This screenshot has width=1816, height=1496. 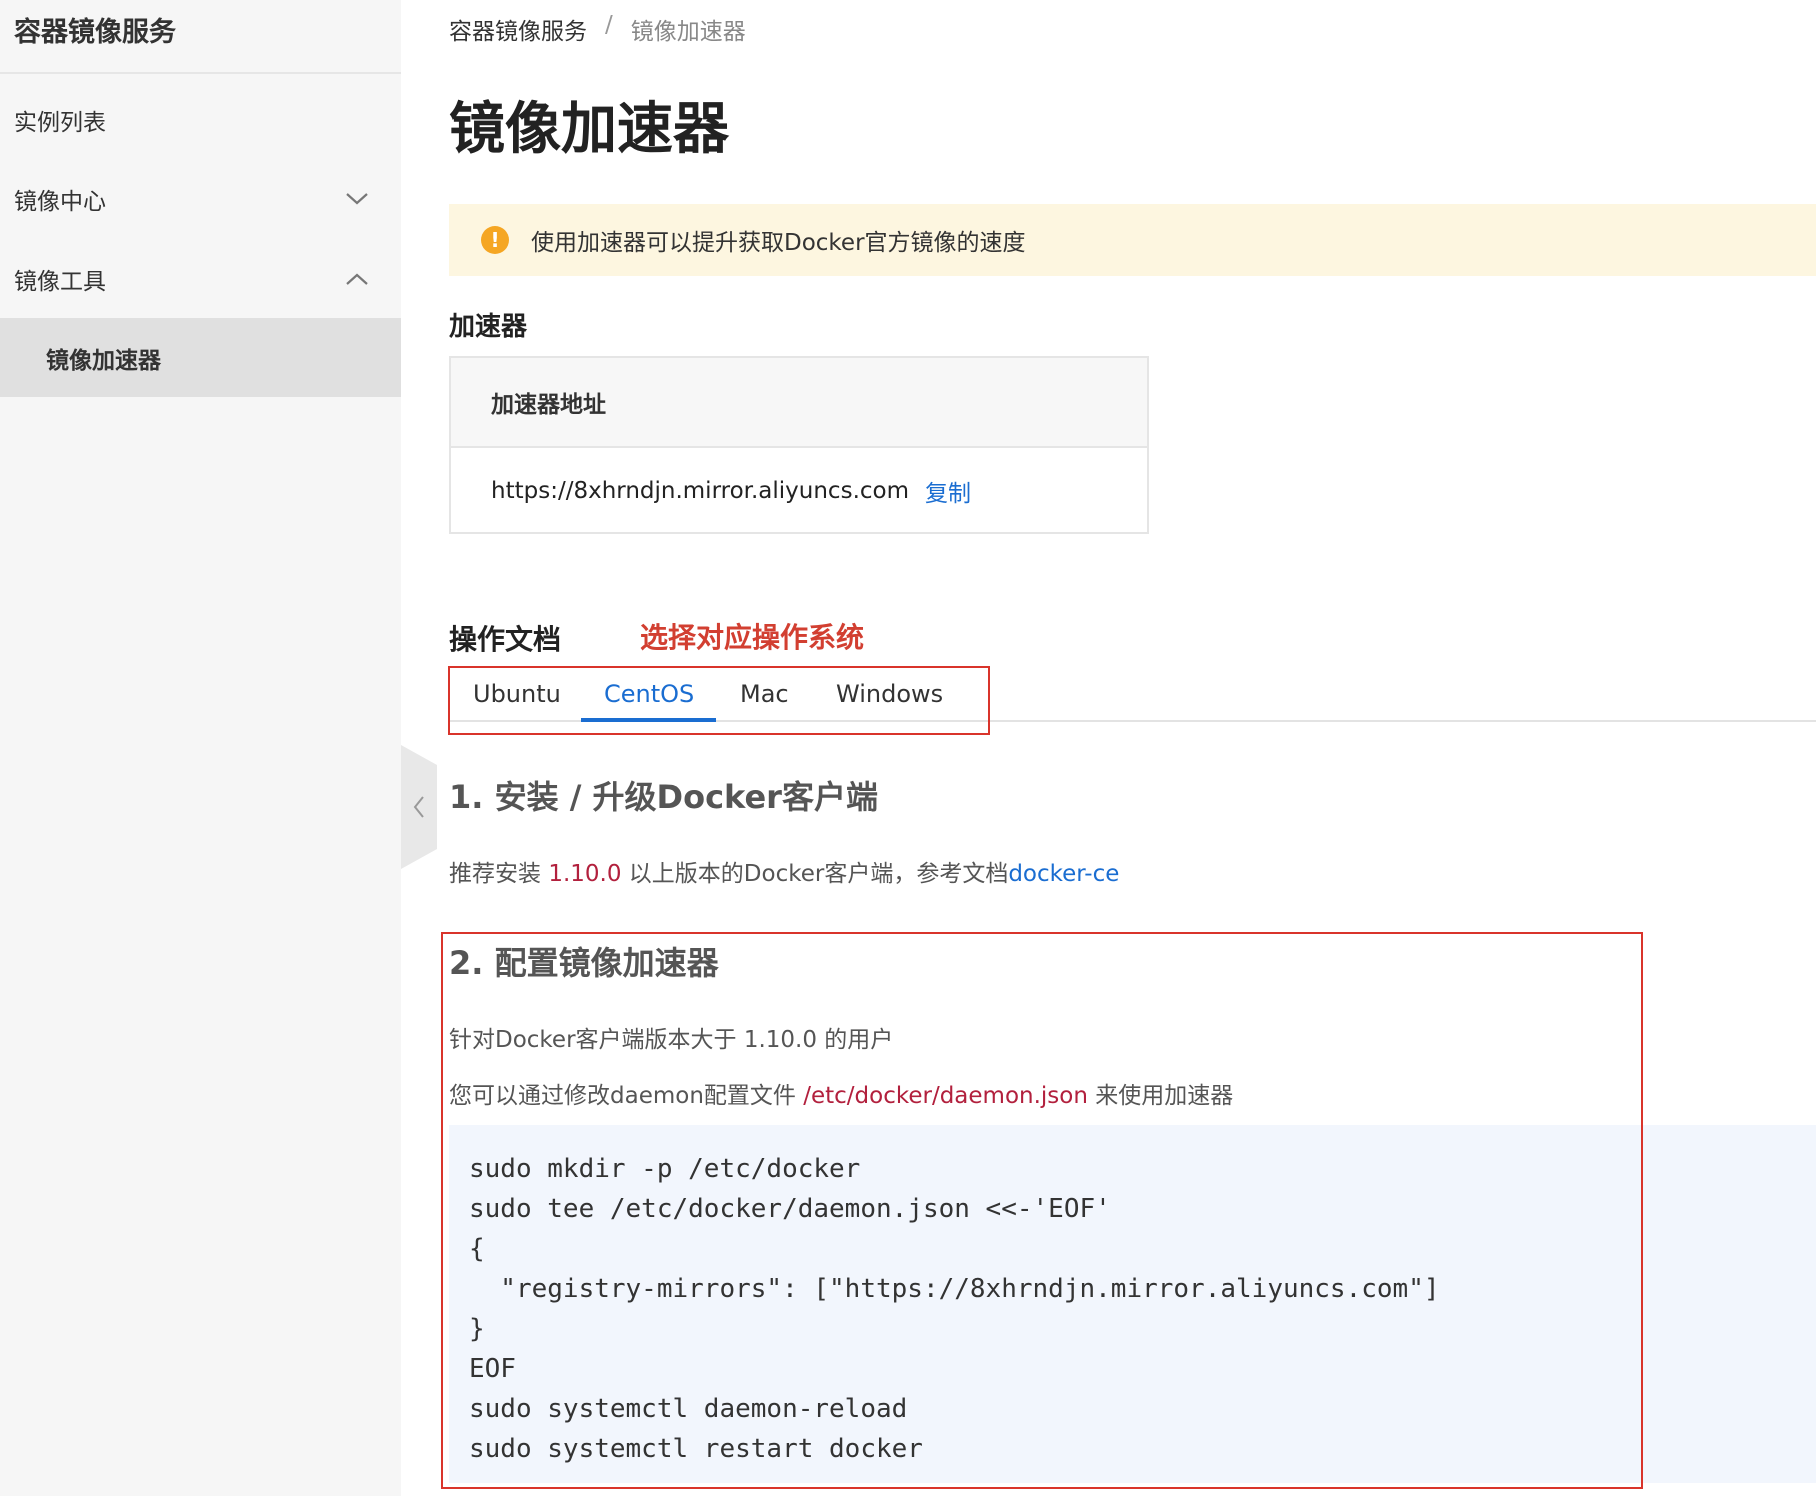 I want to click on sidebar-item-accelerator: 镜像加速器, so click(x=200, y=357).